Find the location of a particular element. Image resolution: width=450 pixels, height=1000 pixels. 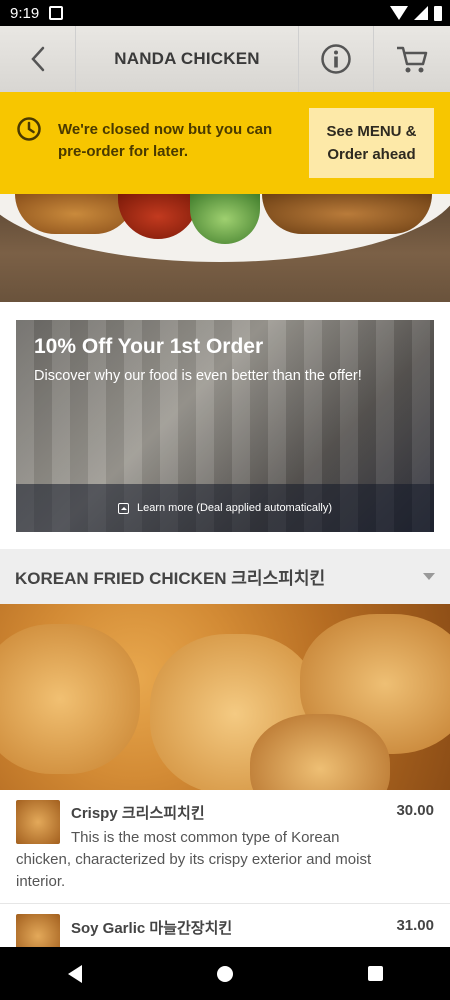

menu-item-name: Crispy 크리스피치킨 is located at coordinates (138, 813).